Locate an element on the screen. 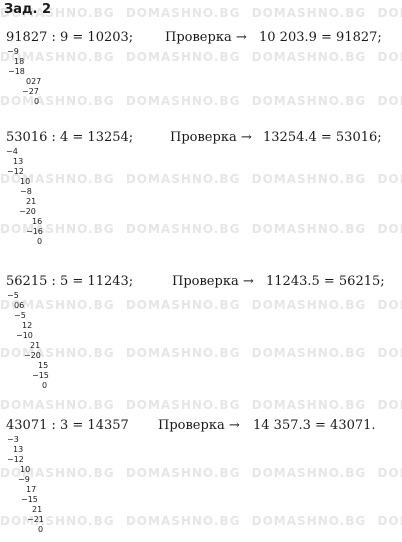 Image resolution: width=402 pixels, height=542 pixels. check-equation: 11243.5 = 56215; is located at coordinates (325, 281).